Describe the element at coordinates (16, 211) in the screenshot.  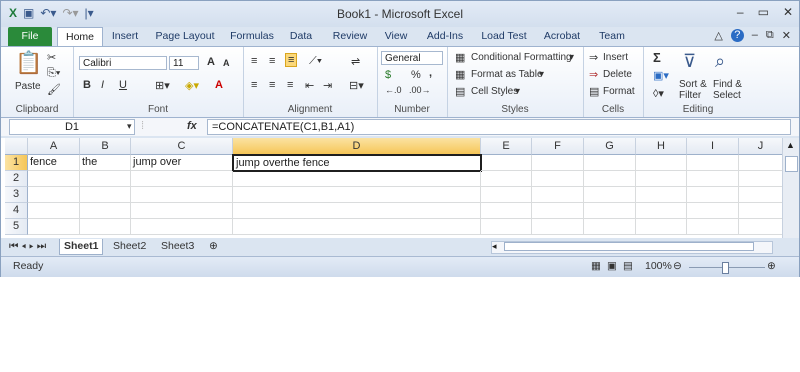
I see `row-header-4: 4` at that location.